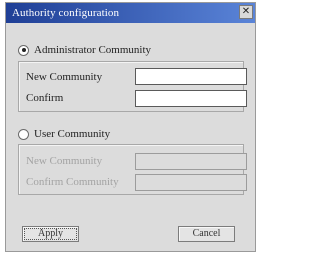  Describe the element at coordinates (64, 161) in the screenshot. I see `user-new-community-label: New Community` at that location.